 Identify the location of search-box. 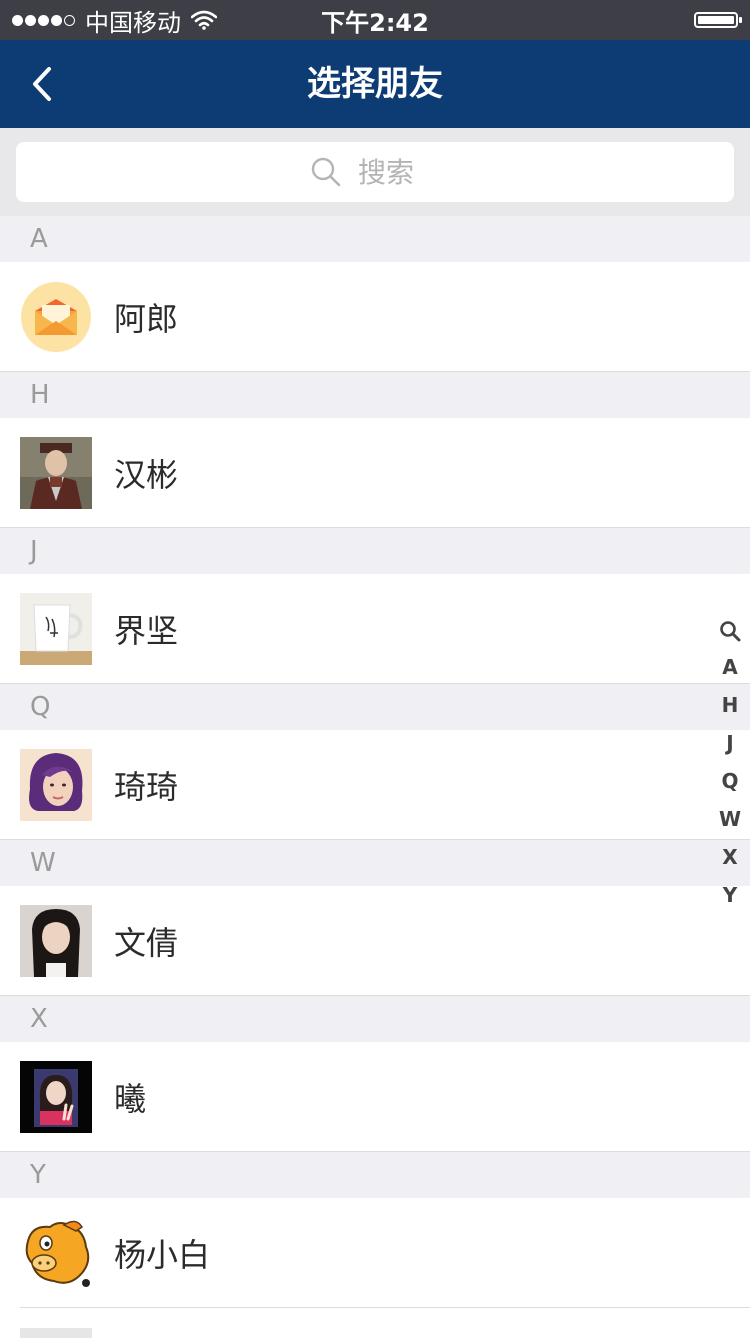
(375, 172).